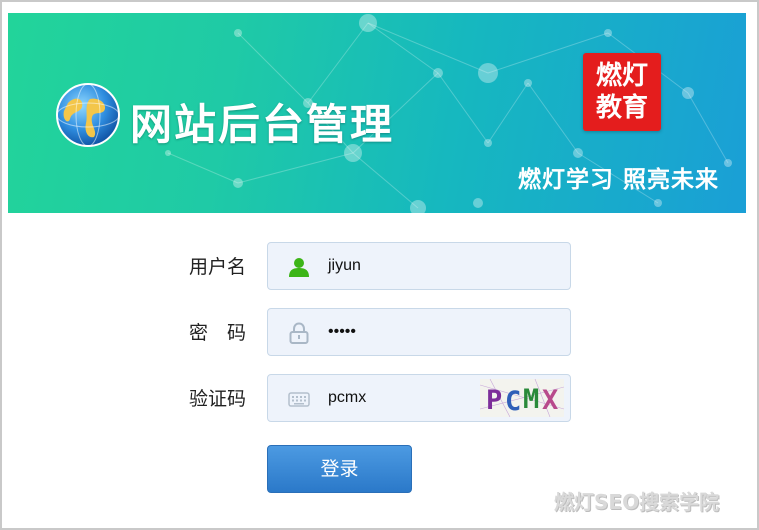  What do you see at coordinates (513, 401) in the screenshot?
I see `svg-text: C` at bounding box center [513, 401].